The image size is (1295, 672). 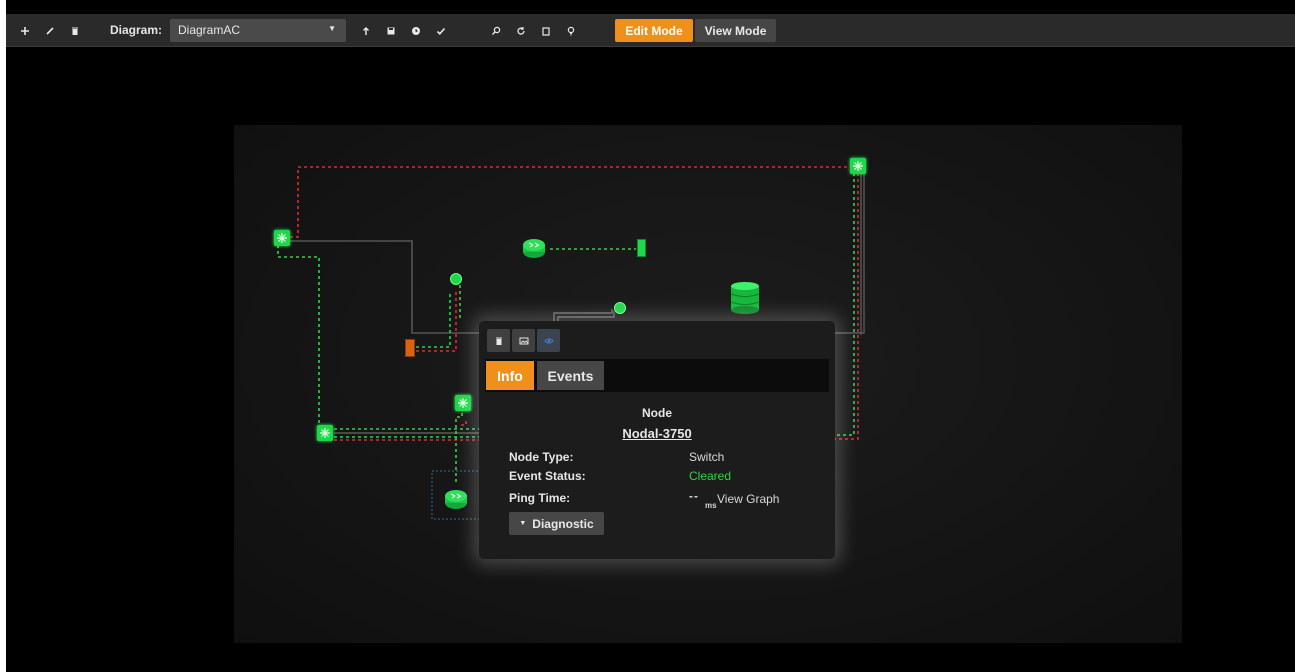 I want to click on node-type-value: Switch, so click(x=707, y=457).